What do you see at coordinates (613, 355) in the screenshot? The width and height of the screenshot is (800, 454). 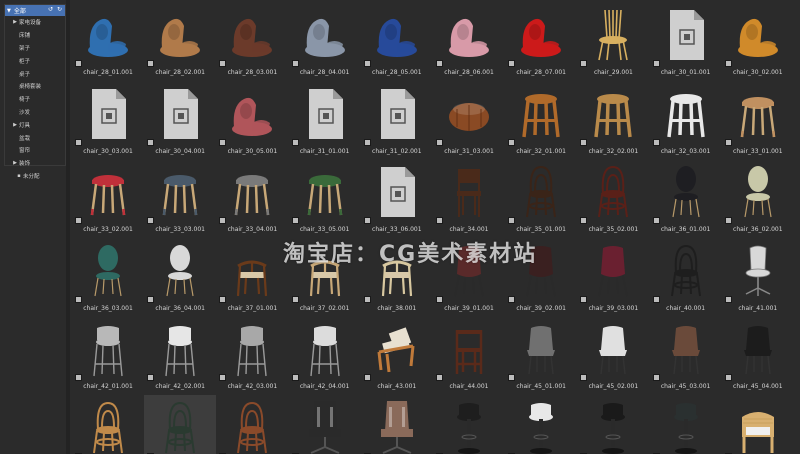 I see `asset-tile: chair_45_02.001` at bounding box center [613, 355].